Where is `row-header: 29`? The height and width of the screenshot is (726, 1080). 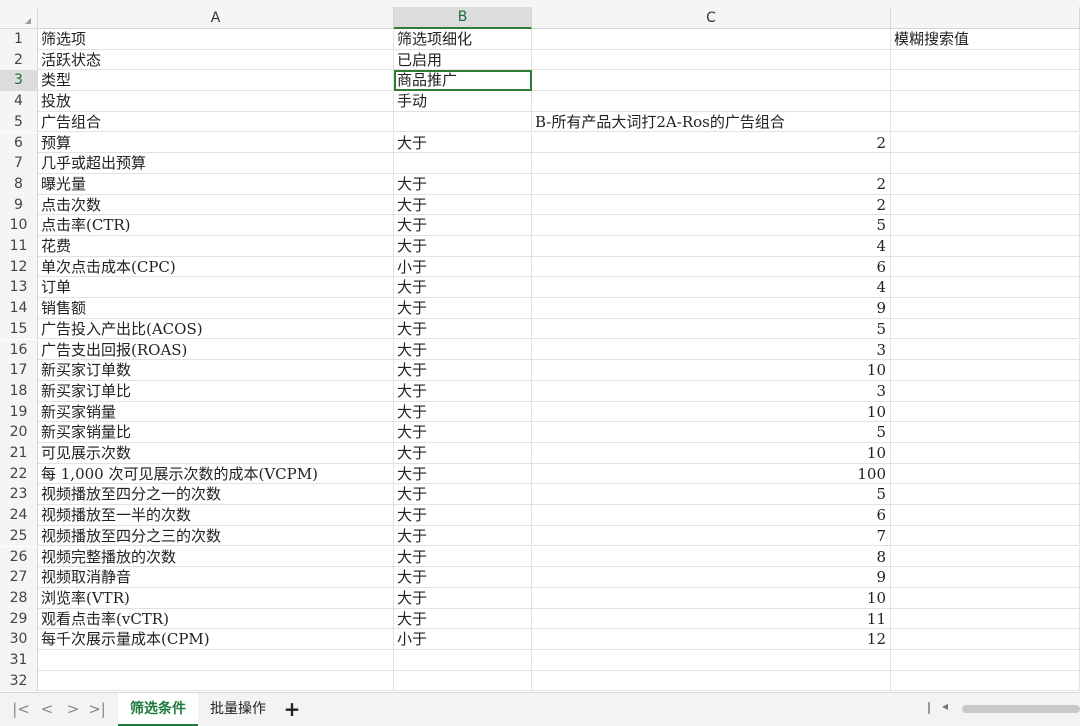
row-header: 29 is located at coordinates (19, 619).